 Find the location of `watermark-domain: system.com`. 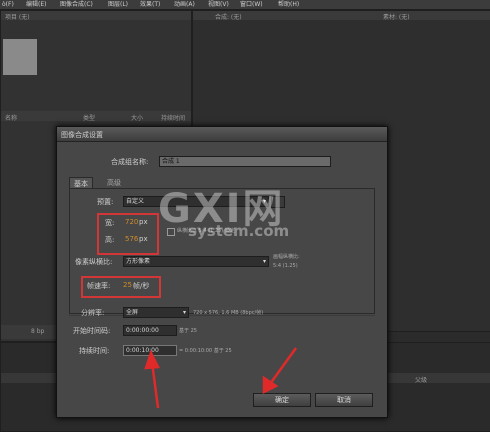

watermark-domain: system.com is located at coordinates (239, 231).